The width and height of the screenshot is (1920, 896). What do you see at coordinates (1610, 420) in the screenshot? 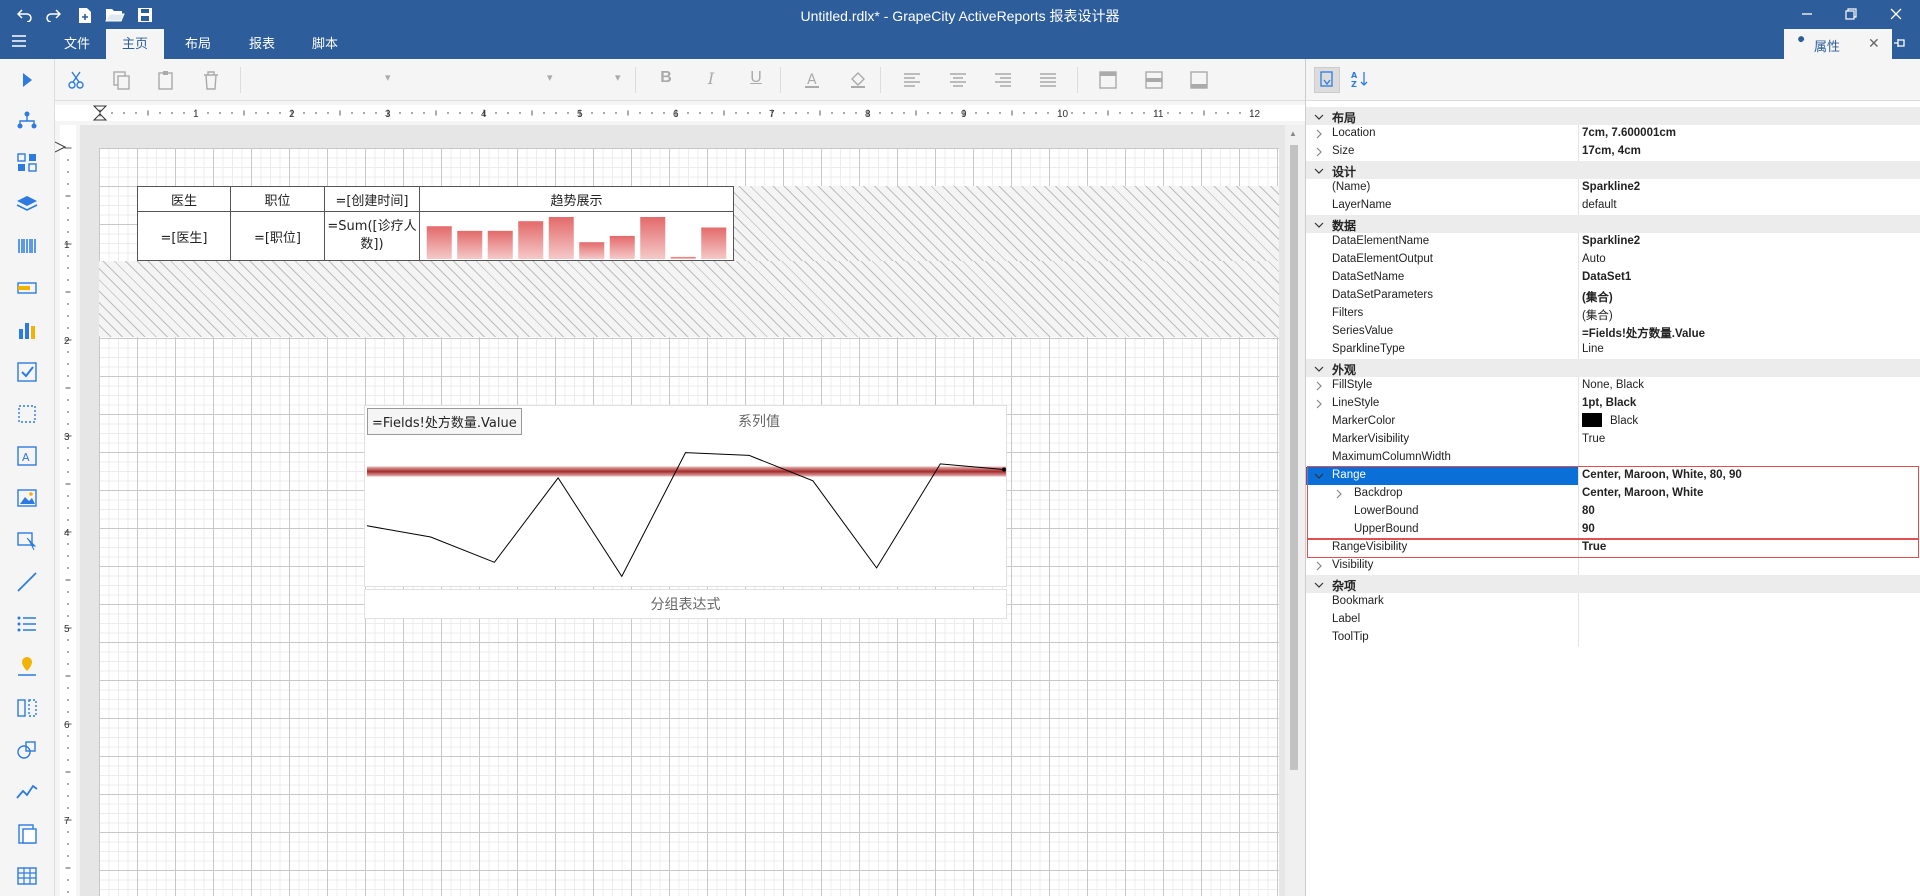
I see `property-value: Black` at bounding box center [1610, 420].